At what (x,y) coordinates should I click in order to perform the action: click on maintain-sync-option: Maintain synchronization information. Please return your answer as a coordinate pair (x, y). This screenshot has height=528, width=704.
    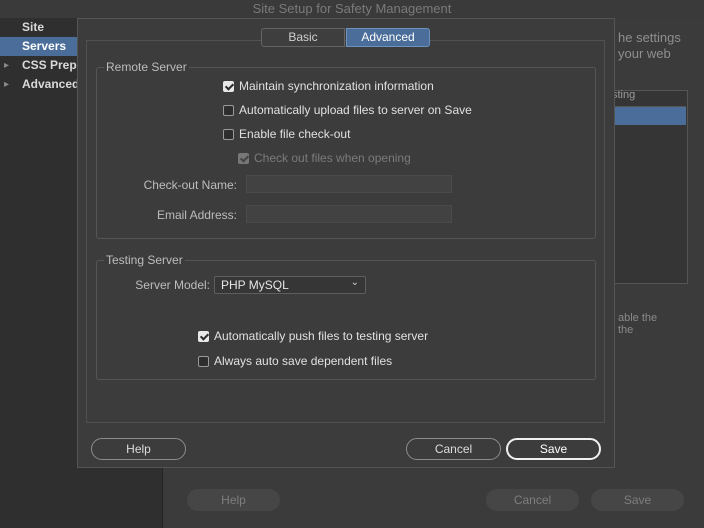
    Looking at the image, I should click on (328, 86).